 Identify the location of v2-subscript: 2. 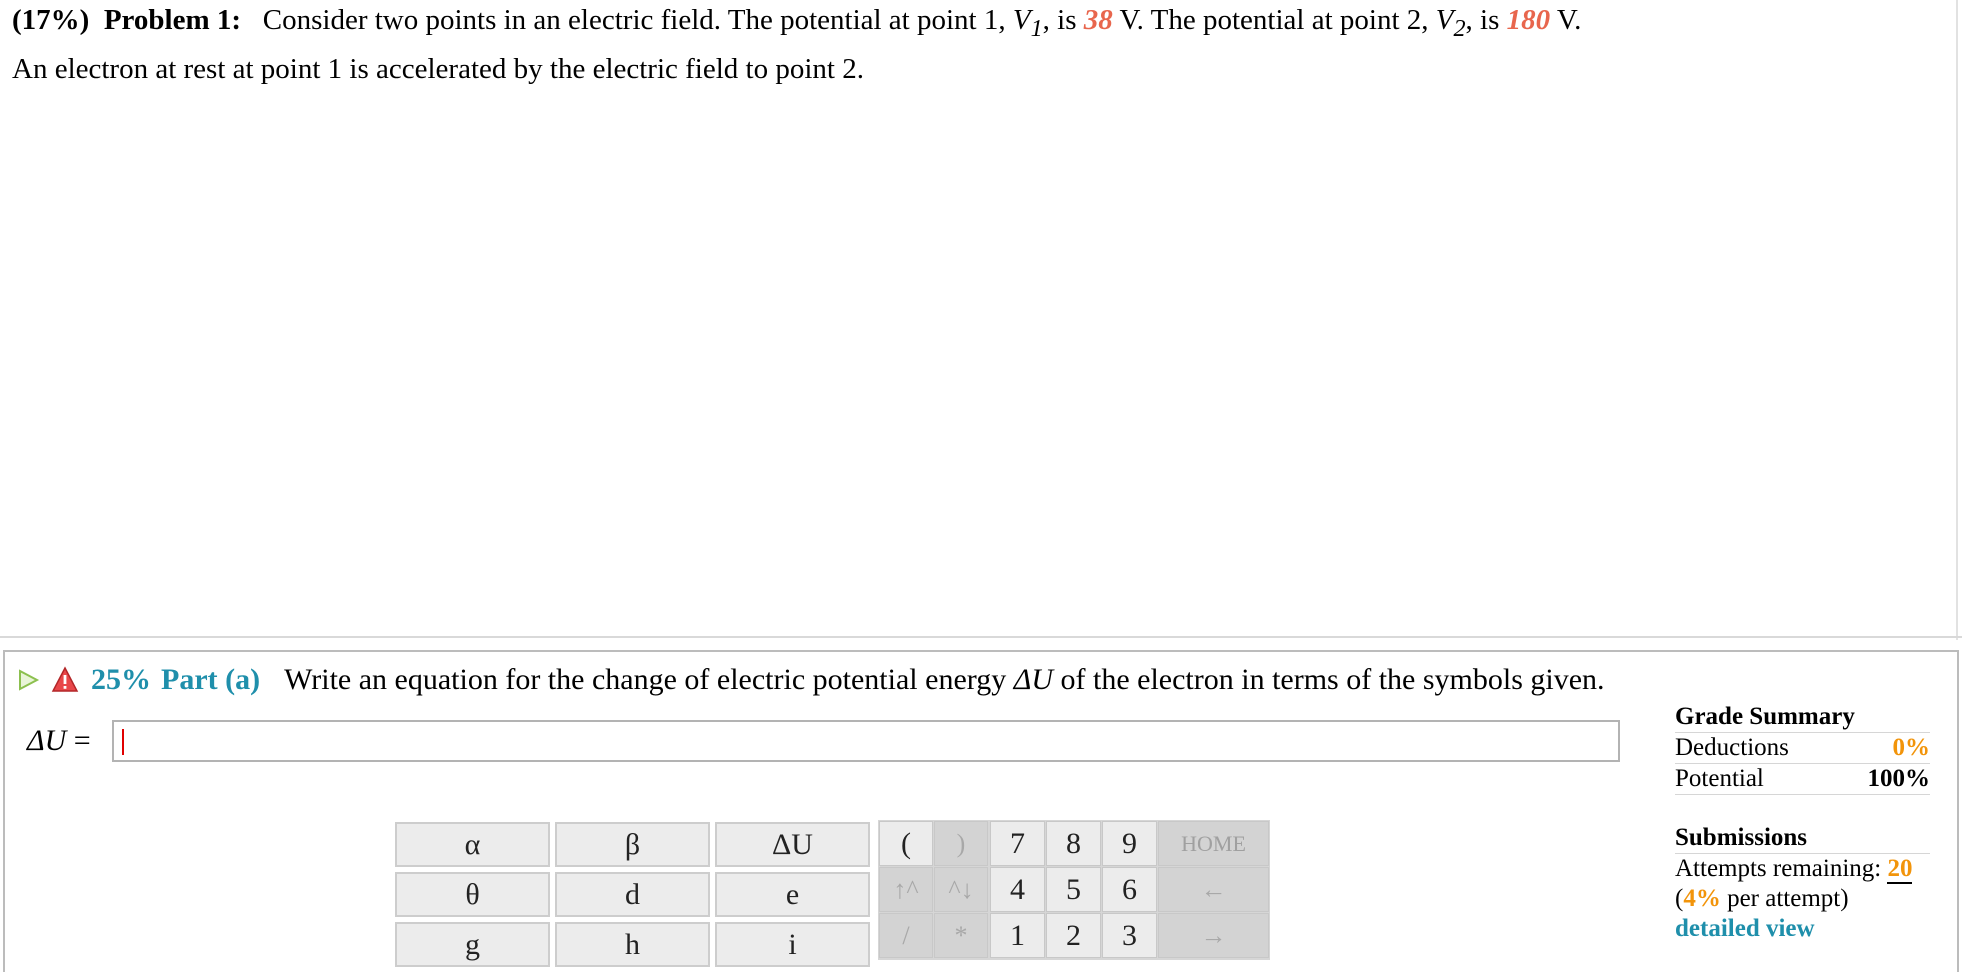
(1459, 28).